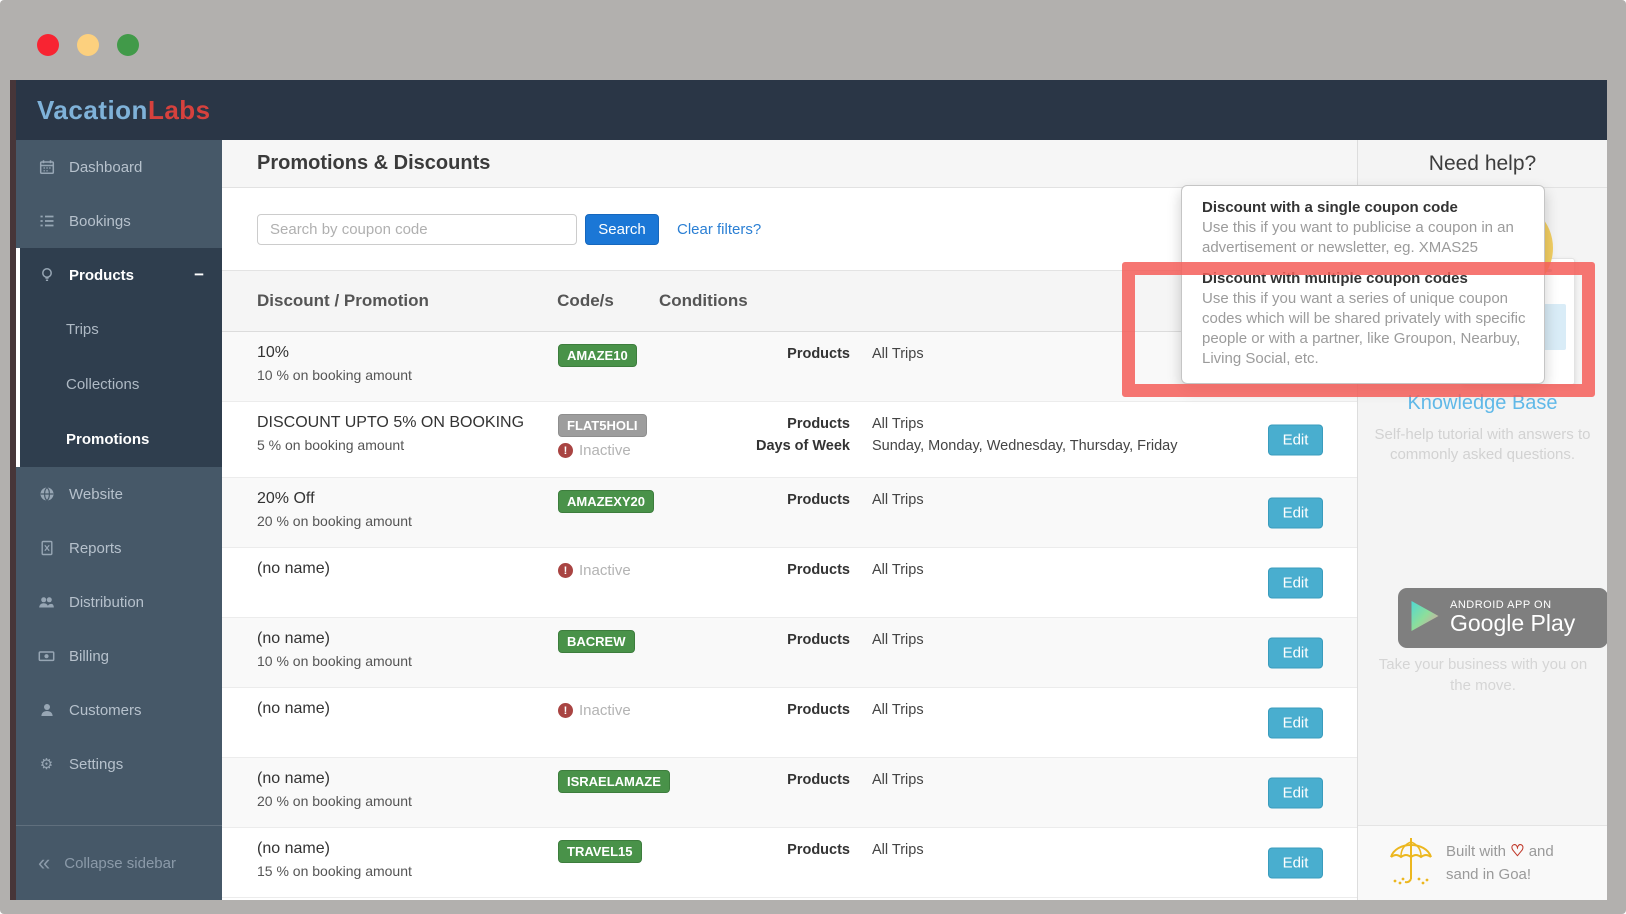  What do you see at coordinates (343, 300) in the screenshot?
I see `column-header-discount: Discount / Promotion` at bounding box center [343, 300].